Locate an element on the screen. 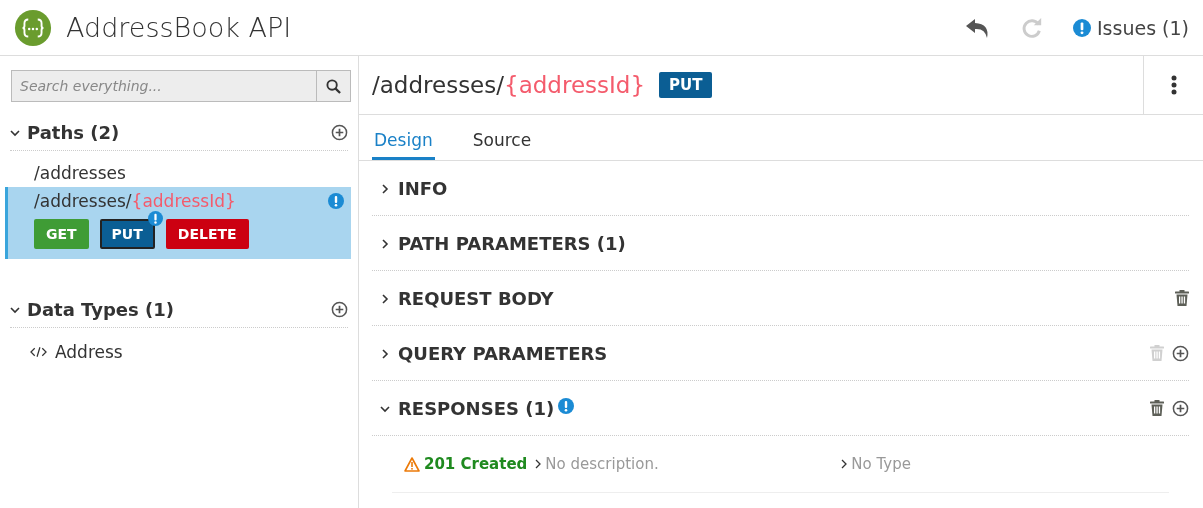 The height and width of the screenshot is (508, 1203). search-icon is located at coordinates (333, 86).